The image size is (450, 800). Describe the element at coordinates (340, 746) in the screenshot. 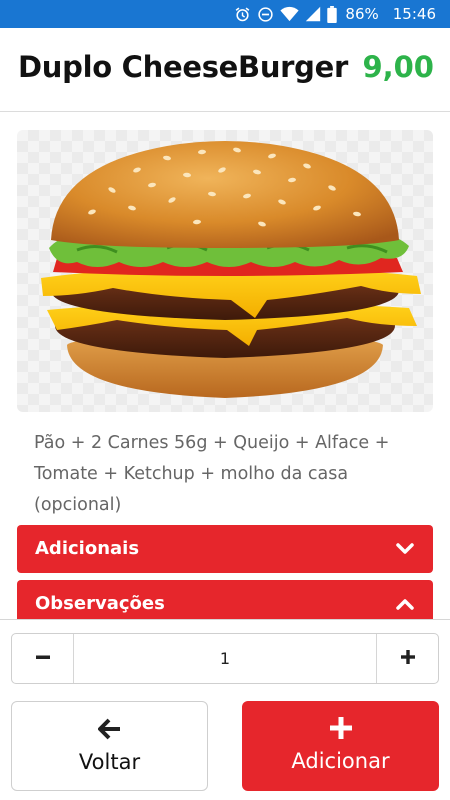

I see `add-to-cart-button: Adicionar` at that location.